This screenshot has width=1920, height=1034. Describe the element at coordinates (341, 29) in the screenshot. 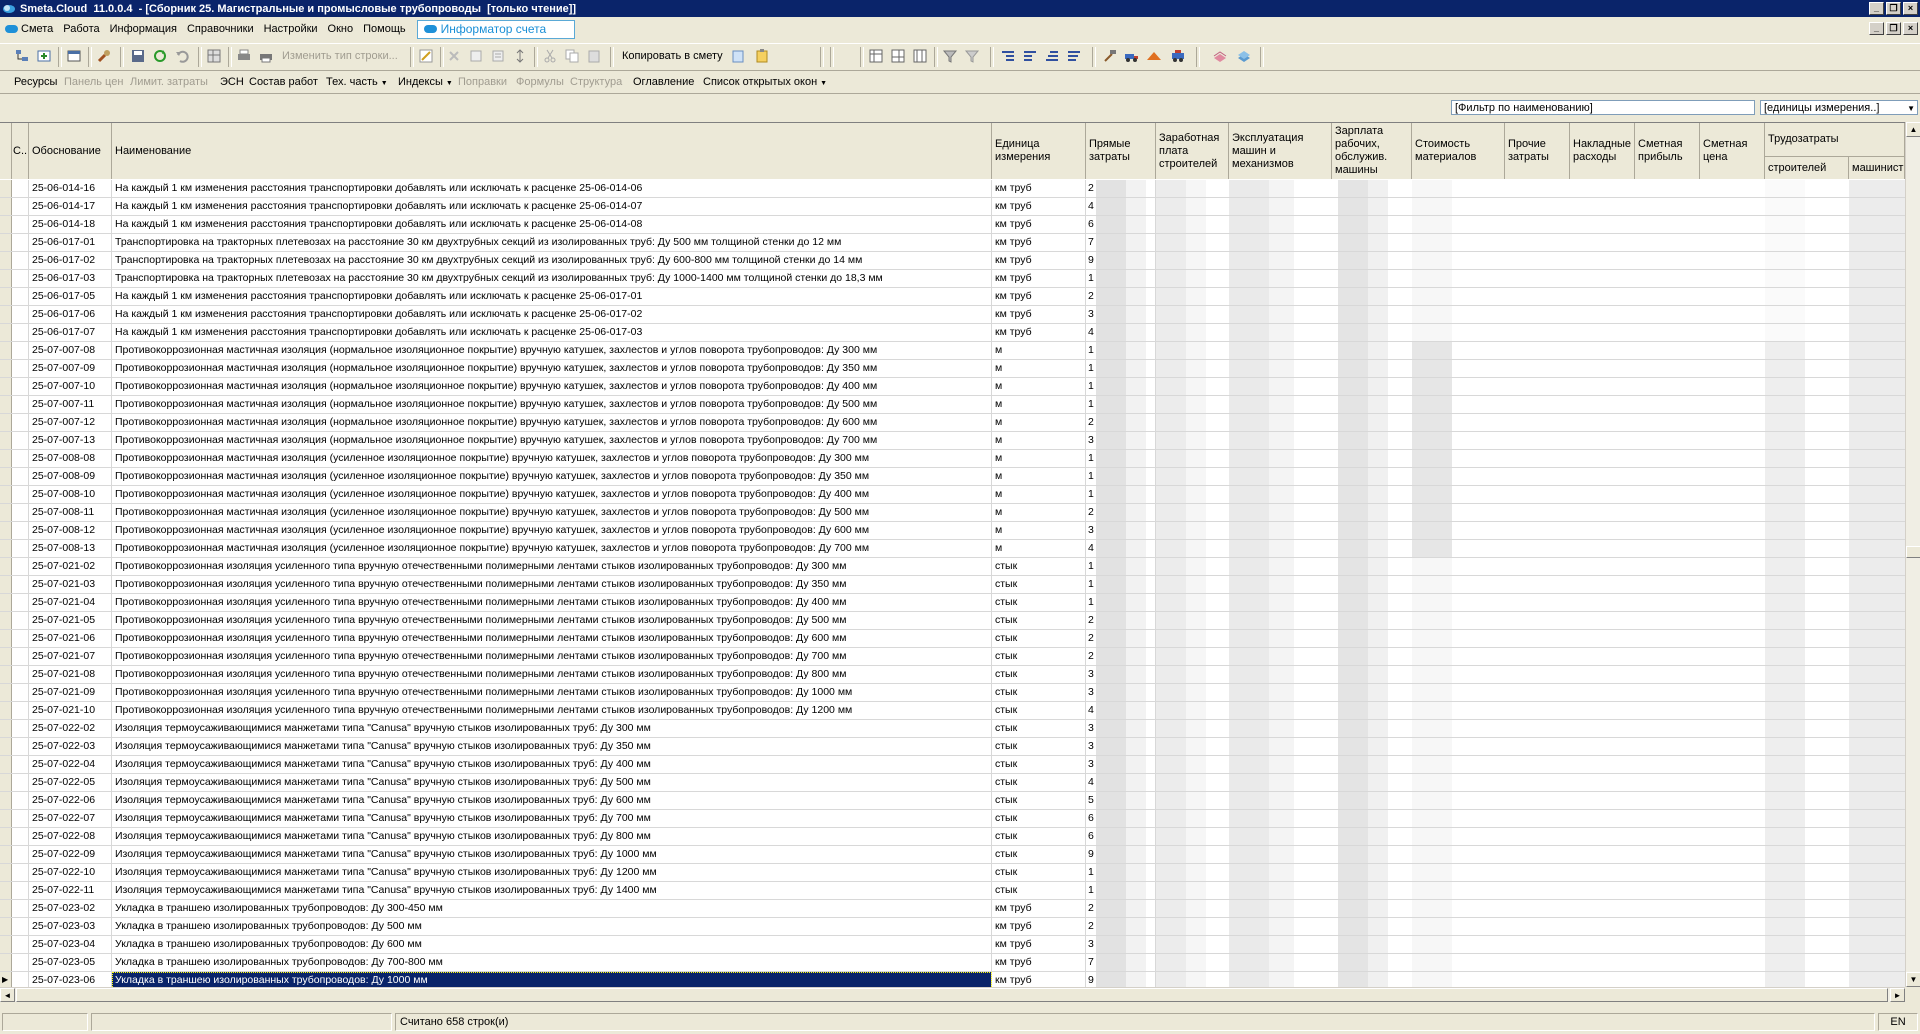

I see `menu-okno: Окно` at that location.